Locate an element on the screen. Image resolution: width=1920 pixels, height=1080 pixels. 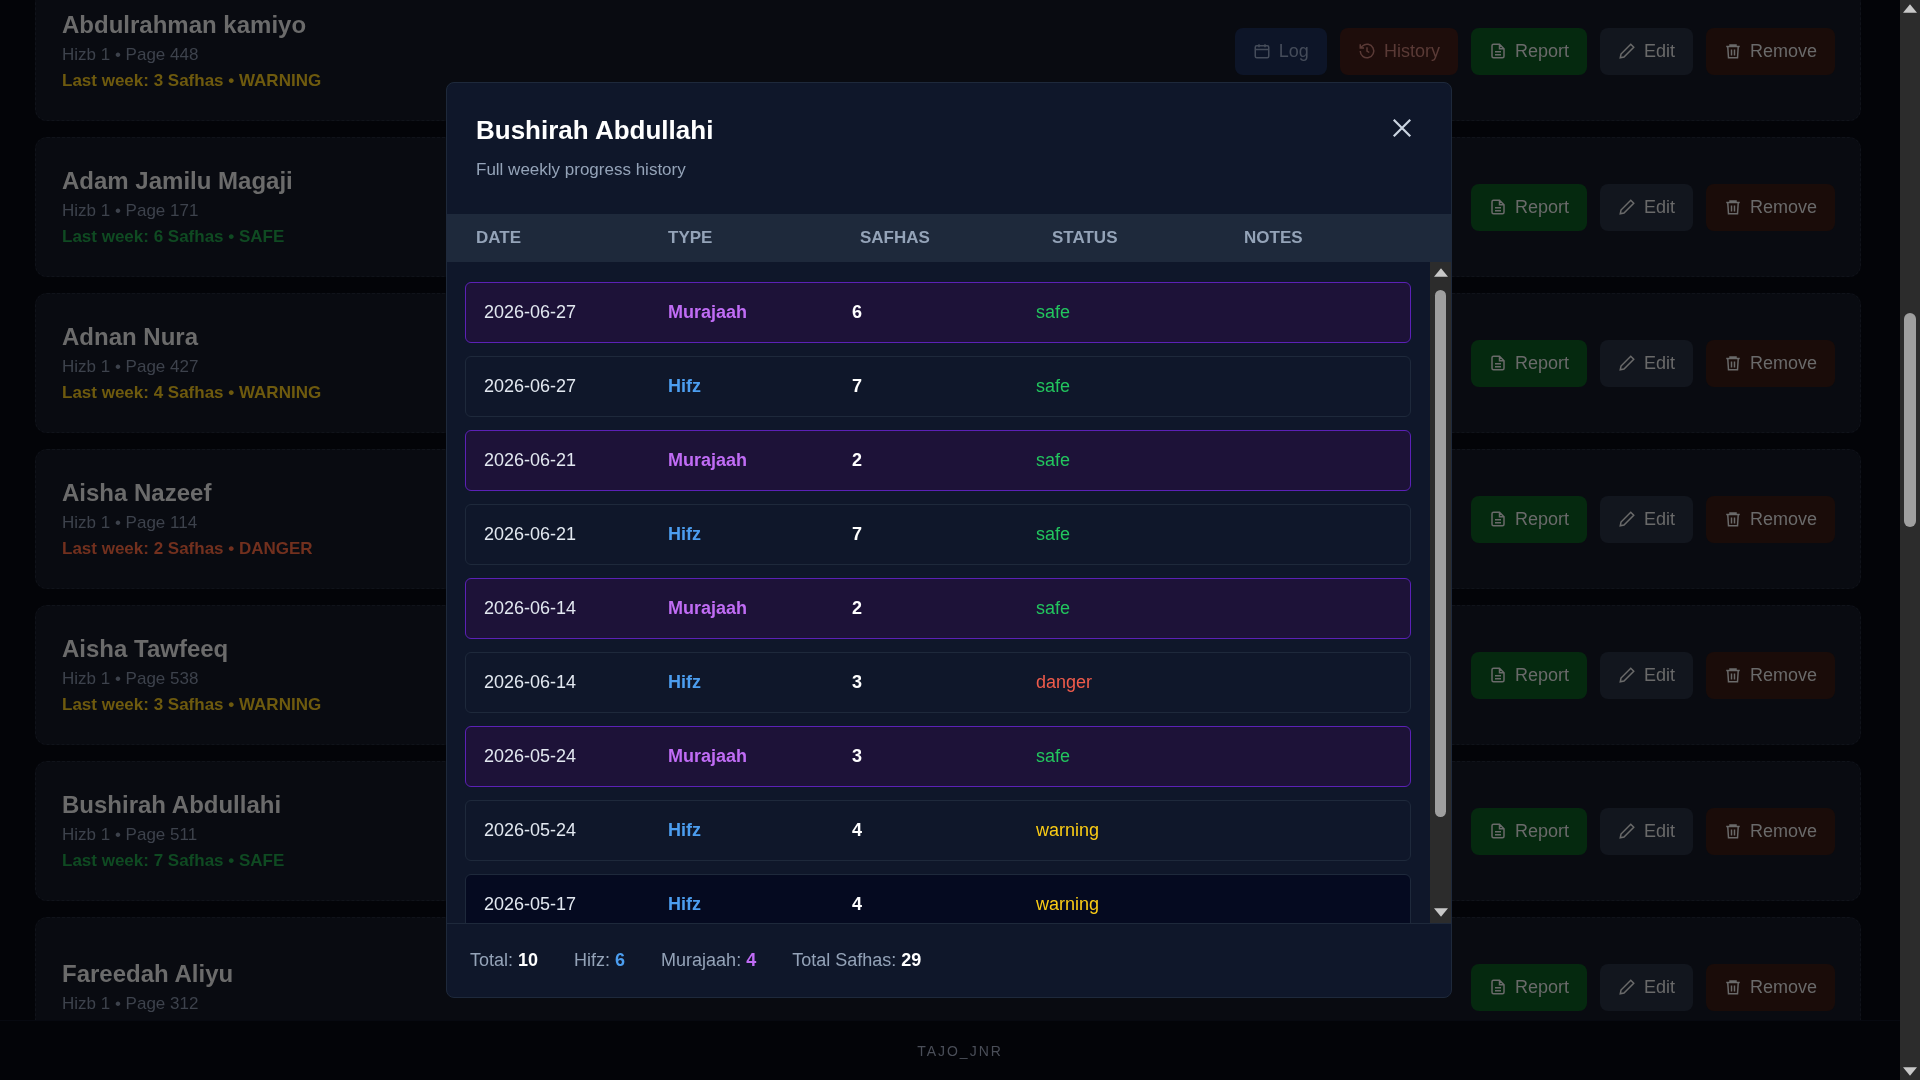
safhas-cell-text: 6 is located at coordinates (857, 312).